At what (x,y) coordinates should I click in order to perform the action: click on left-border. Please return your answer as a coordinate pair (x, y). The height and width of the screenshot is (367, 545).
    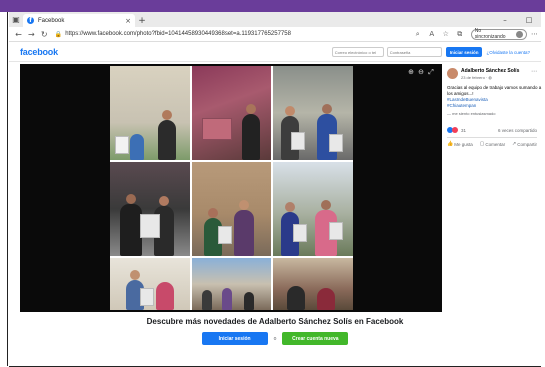
    Looking at the image, I should click on (4, 189).